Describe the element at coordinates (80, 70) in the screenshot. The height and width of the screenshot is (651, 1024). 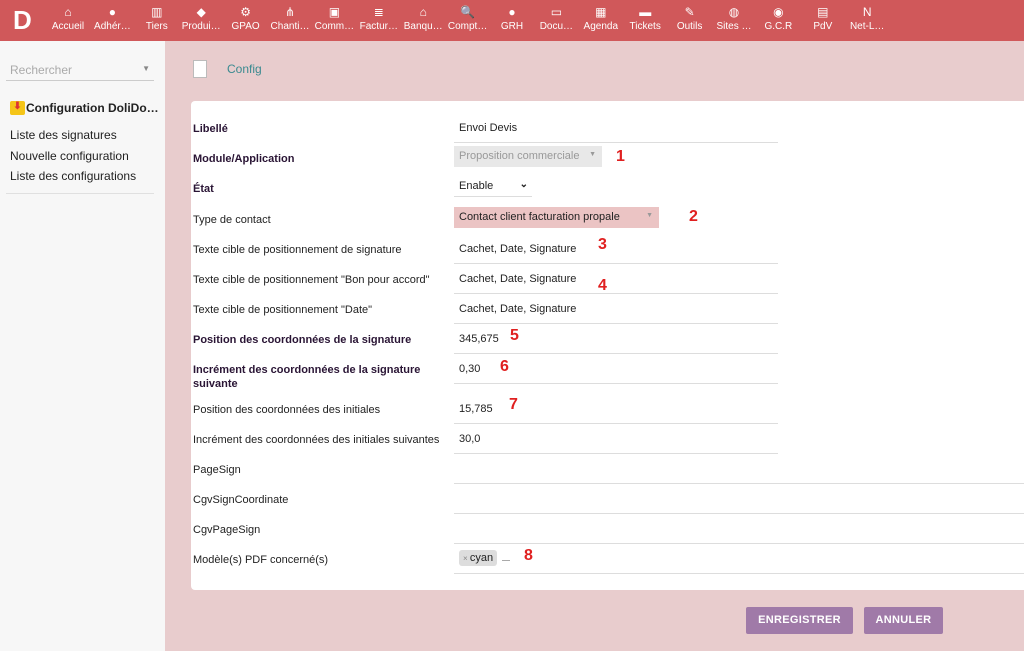
I see `search-input: Rechercher ▼` at that location.